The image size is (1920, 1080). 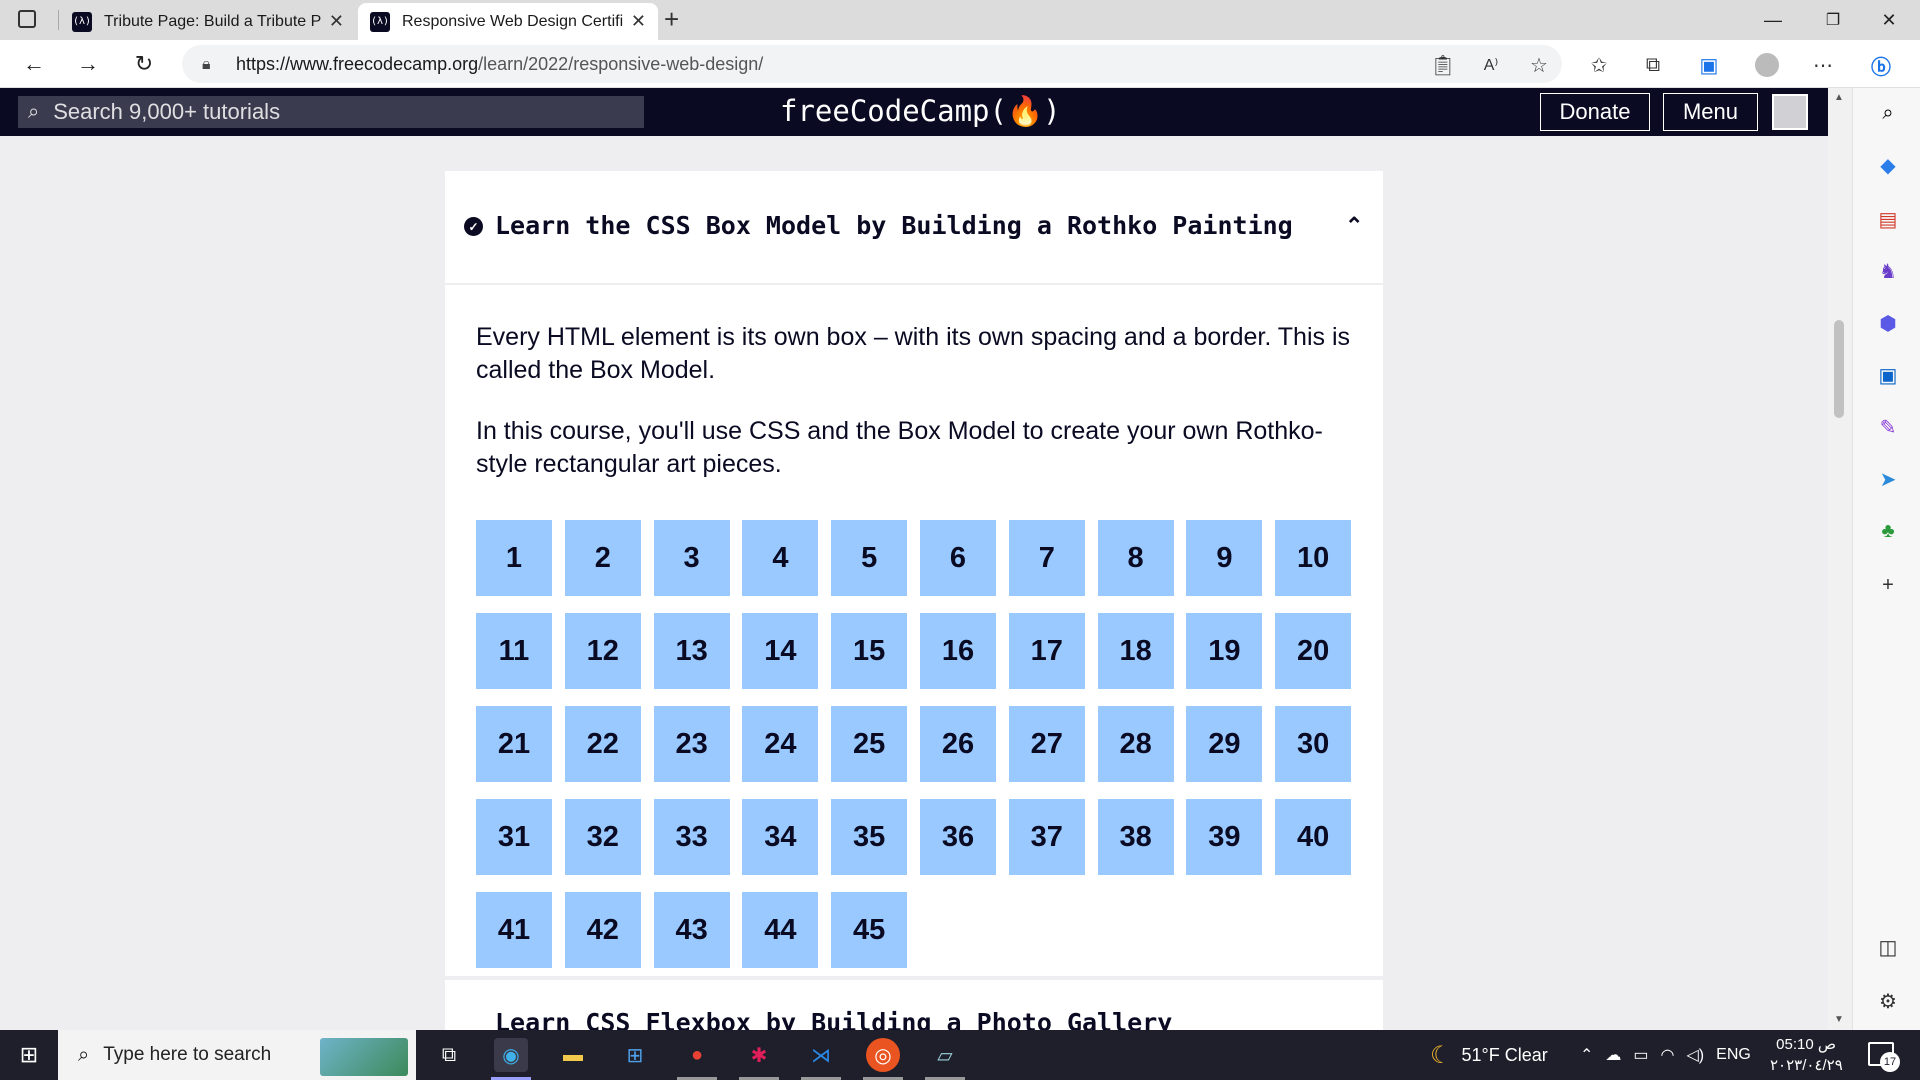 What do you see at coordinates (1767, 65) in the screenshot?
I see `profile-avatar-icon` at bounding box center [1767, 65].